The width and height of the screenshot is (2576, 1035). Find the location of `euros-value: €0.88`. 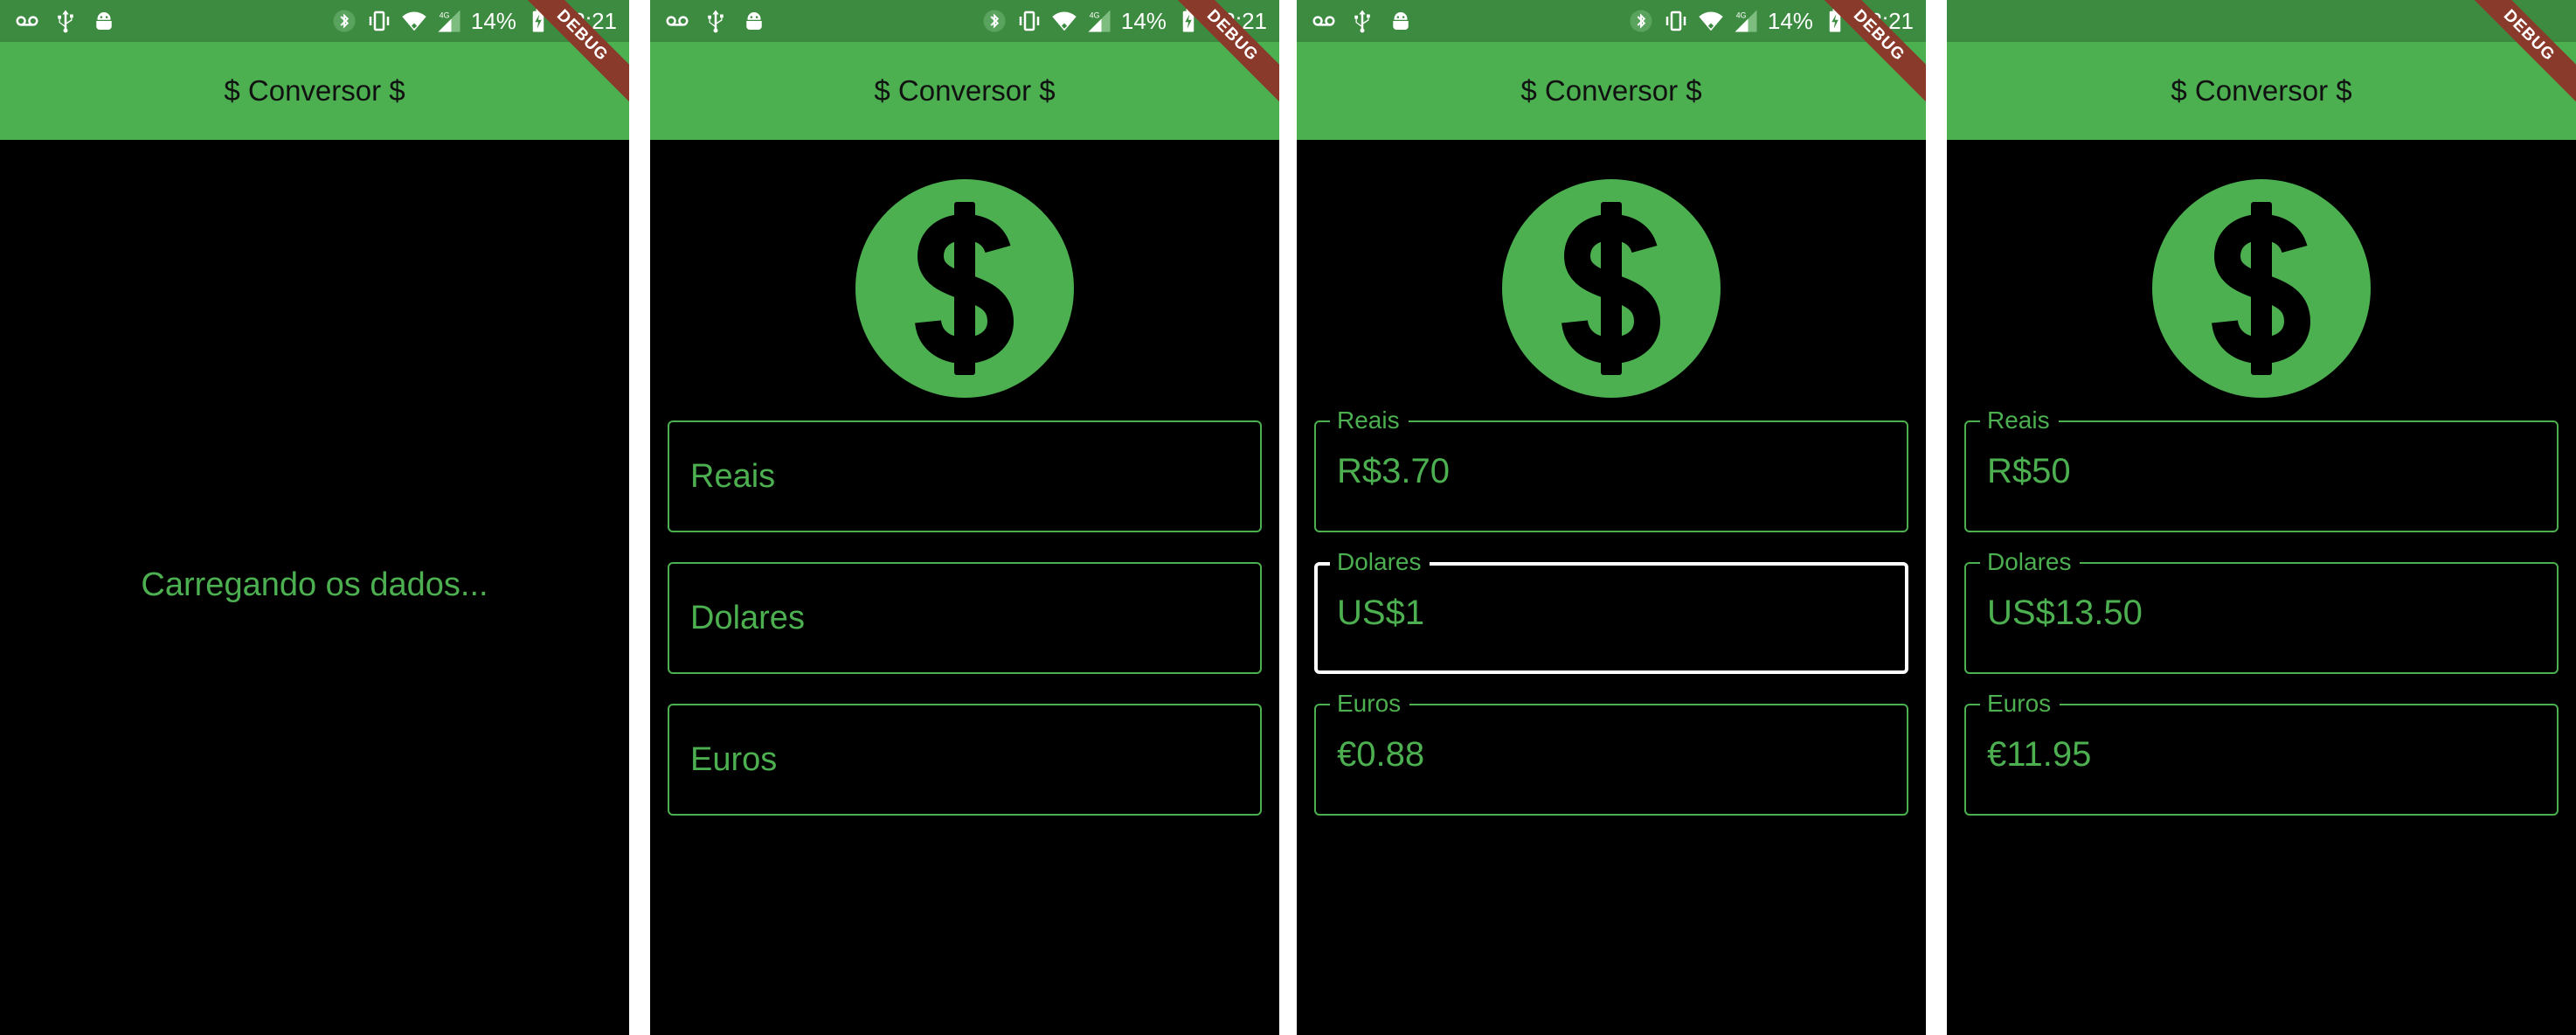

euros-value: €0.88 is located at coordinates (1381, 754).